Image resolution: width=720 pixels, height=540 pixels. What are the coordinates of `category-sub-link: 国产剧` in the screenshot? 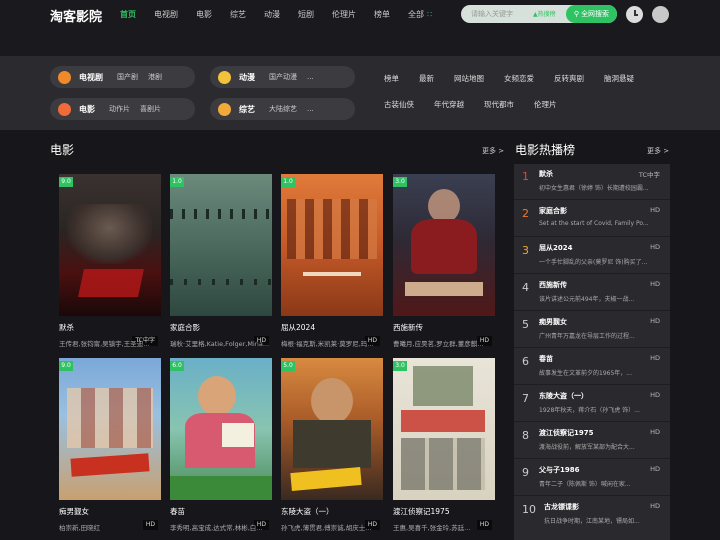 It's located at (127, 77).